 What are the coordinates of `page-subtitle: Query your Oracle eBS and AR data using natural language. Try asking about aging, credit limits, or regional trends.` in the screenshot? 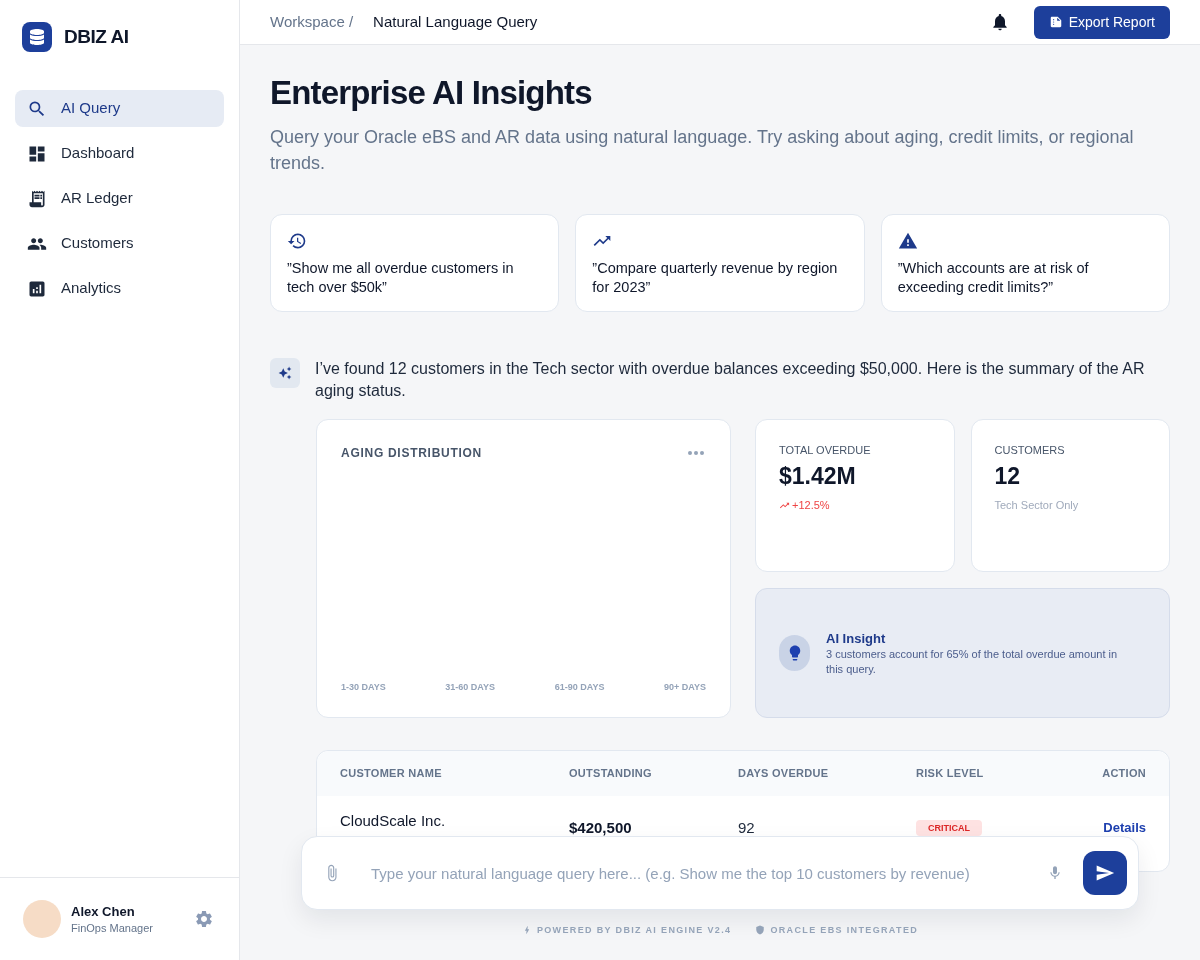 It's located at (702, 150).